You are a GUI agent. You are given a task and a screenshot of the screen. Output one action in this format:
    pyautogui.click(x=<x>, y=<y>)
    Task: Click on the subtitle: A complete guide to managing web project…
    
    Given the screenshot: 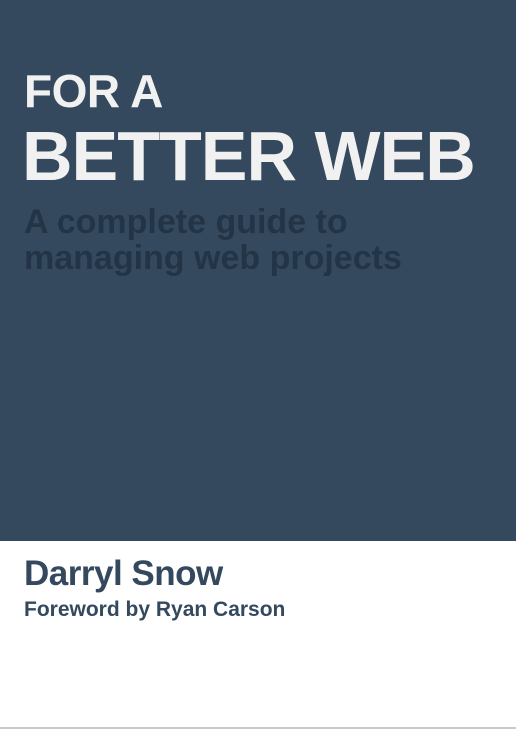 What is the action you would take?
    pyautogui.click(x=259, y=240)
    